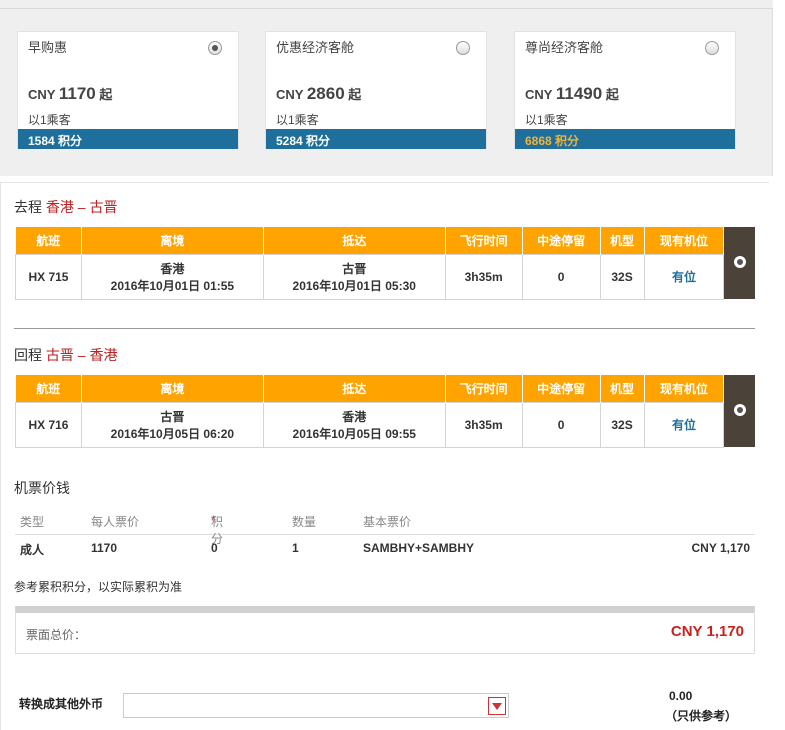 The height and width of the screenshot is (730, 785). Describe the element at coordinates (625, 139) in the screenshot. I see `fare-points: 6868 积分` at that location.